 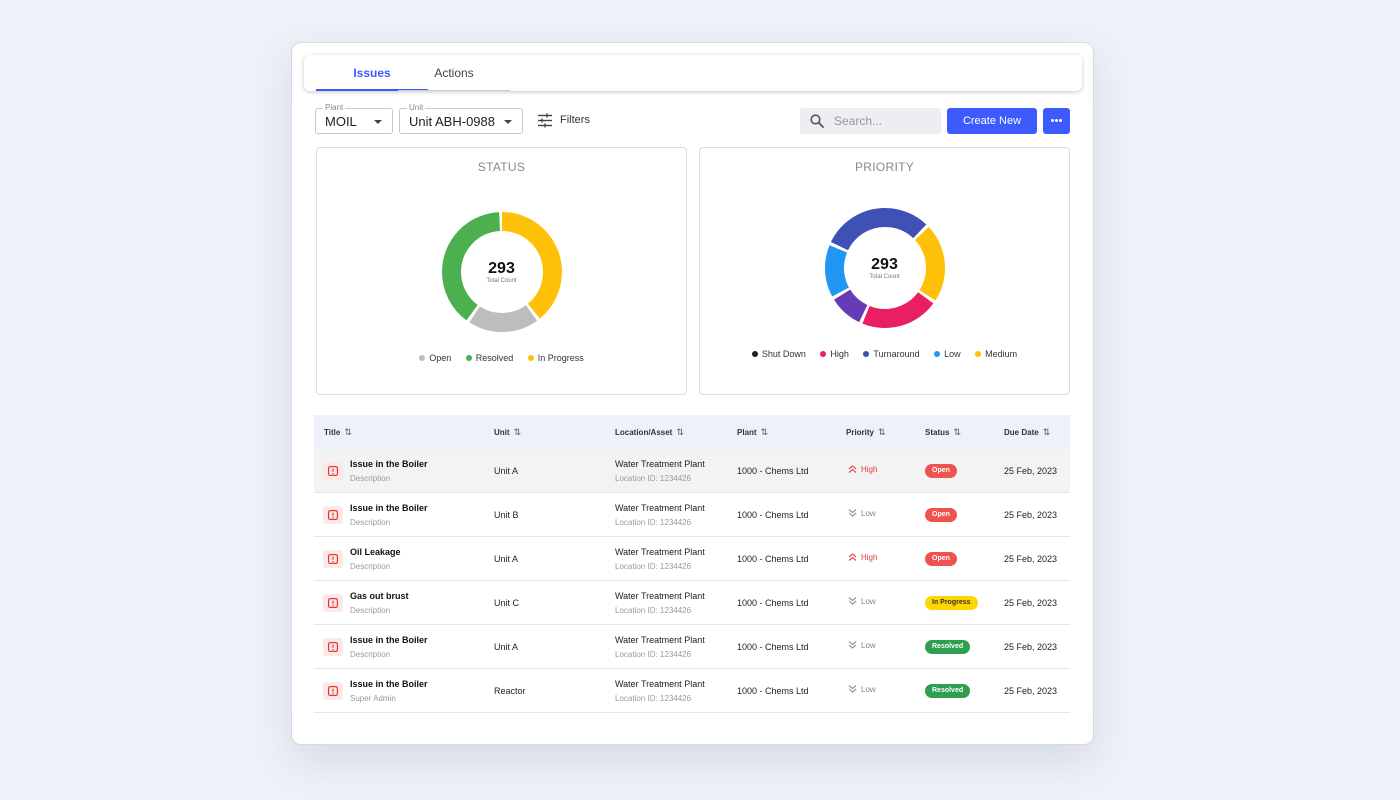 I want to click on column-header-plant: Plant ⇅, so click(x=752, y=432).